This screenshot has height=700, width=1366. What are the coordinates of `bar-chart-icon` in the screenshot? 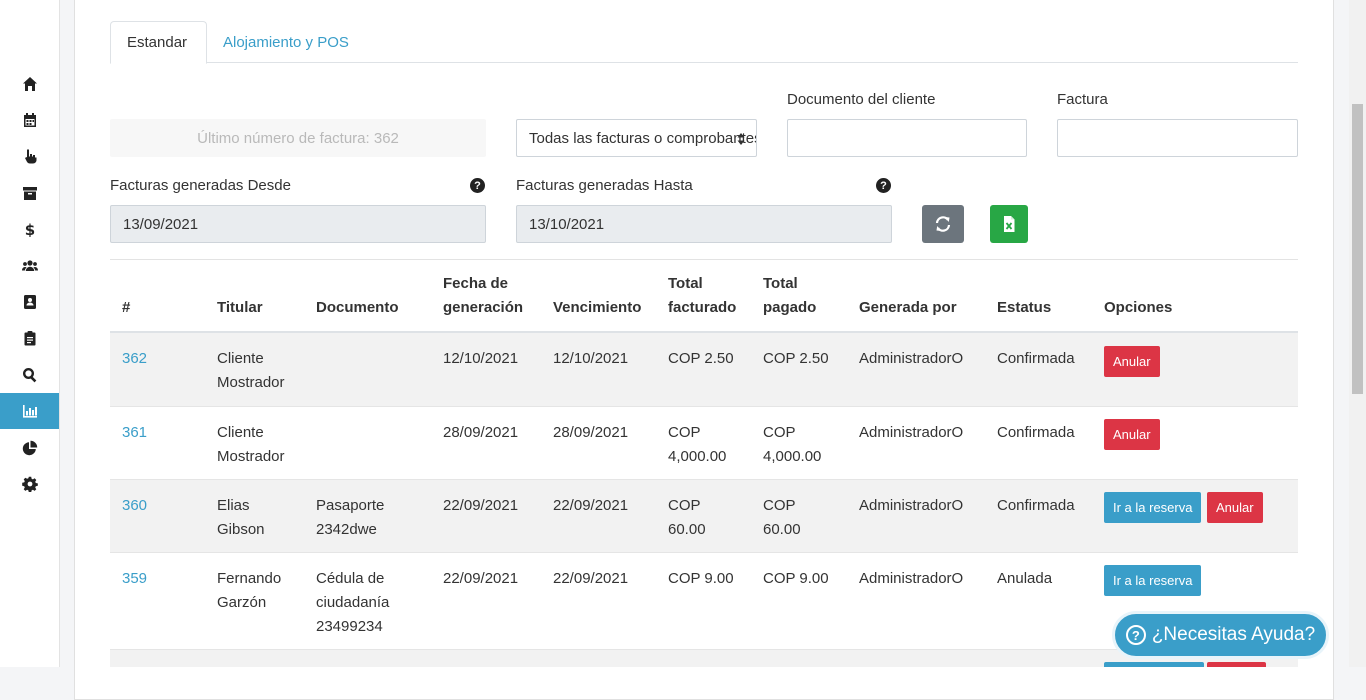 It's located at (29, 411).